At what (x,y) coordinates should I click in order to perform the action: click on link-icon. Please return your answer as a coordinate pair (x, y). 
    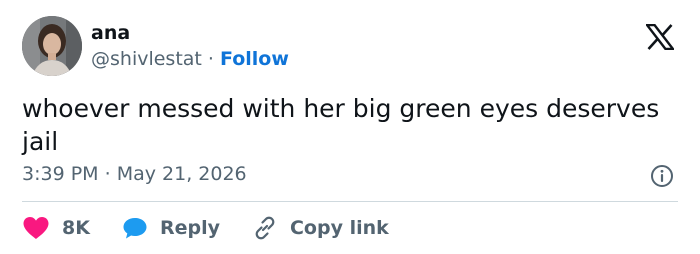
    Looking at the image, I should click on (265, 228).